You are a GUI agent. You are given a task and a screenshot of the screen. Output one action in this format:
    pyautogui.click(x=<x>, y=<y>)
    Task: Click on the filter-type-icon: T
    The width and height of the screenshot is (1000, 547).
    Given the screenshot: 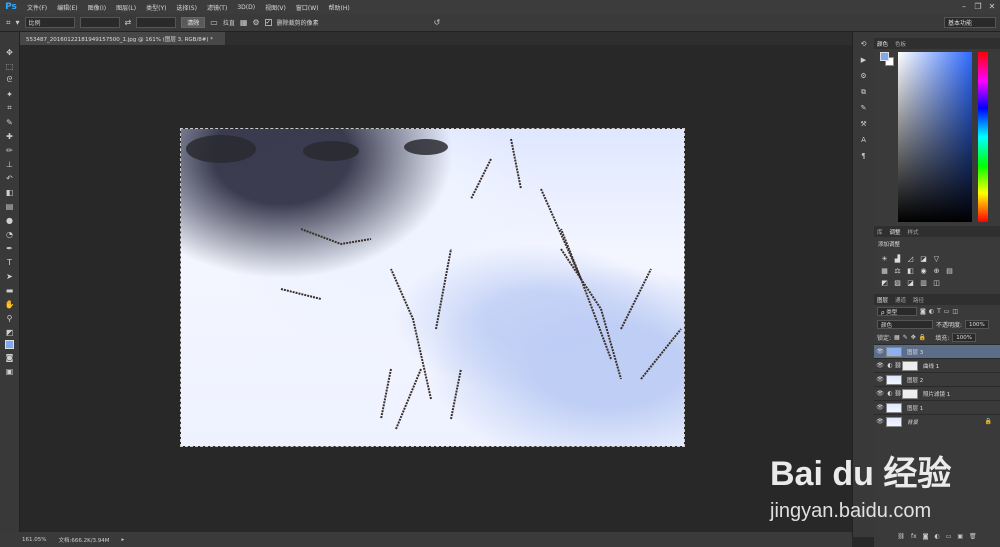 What is the action you would take?
    pyautogui.click(x=939, y=311)
    